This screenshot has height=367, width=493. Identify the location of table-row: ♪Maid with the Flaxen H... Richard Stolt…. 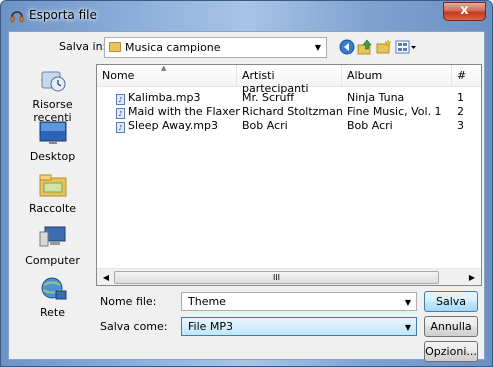
(289, 112).